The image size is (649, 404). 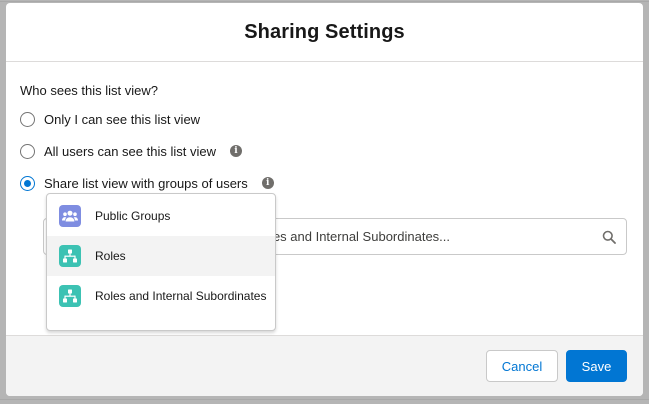 I want to click on radio-label: All users can see this list view, so click(x=130, y=151).